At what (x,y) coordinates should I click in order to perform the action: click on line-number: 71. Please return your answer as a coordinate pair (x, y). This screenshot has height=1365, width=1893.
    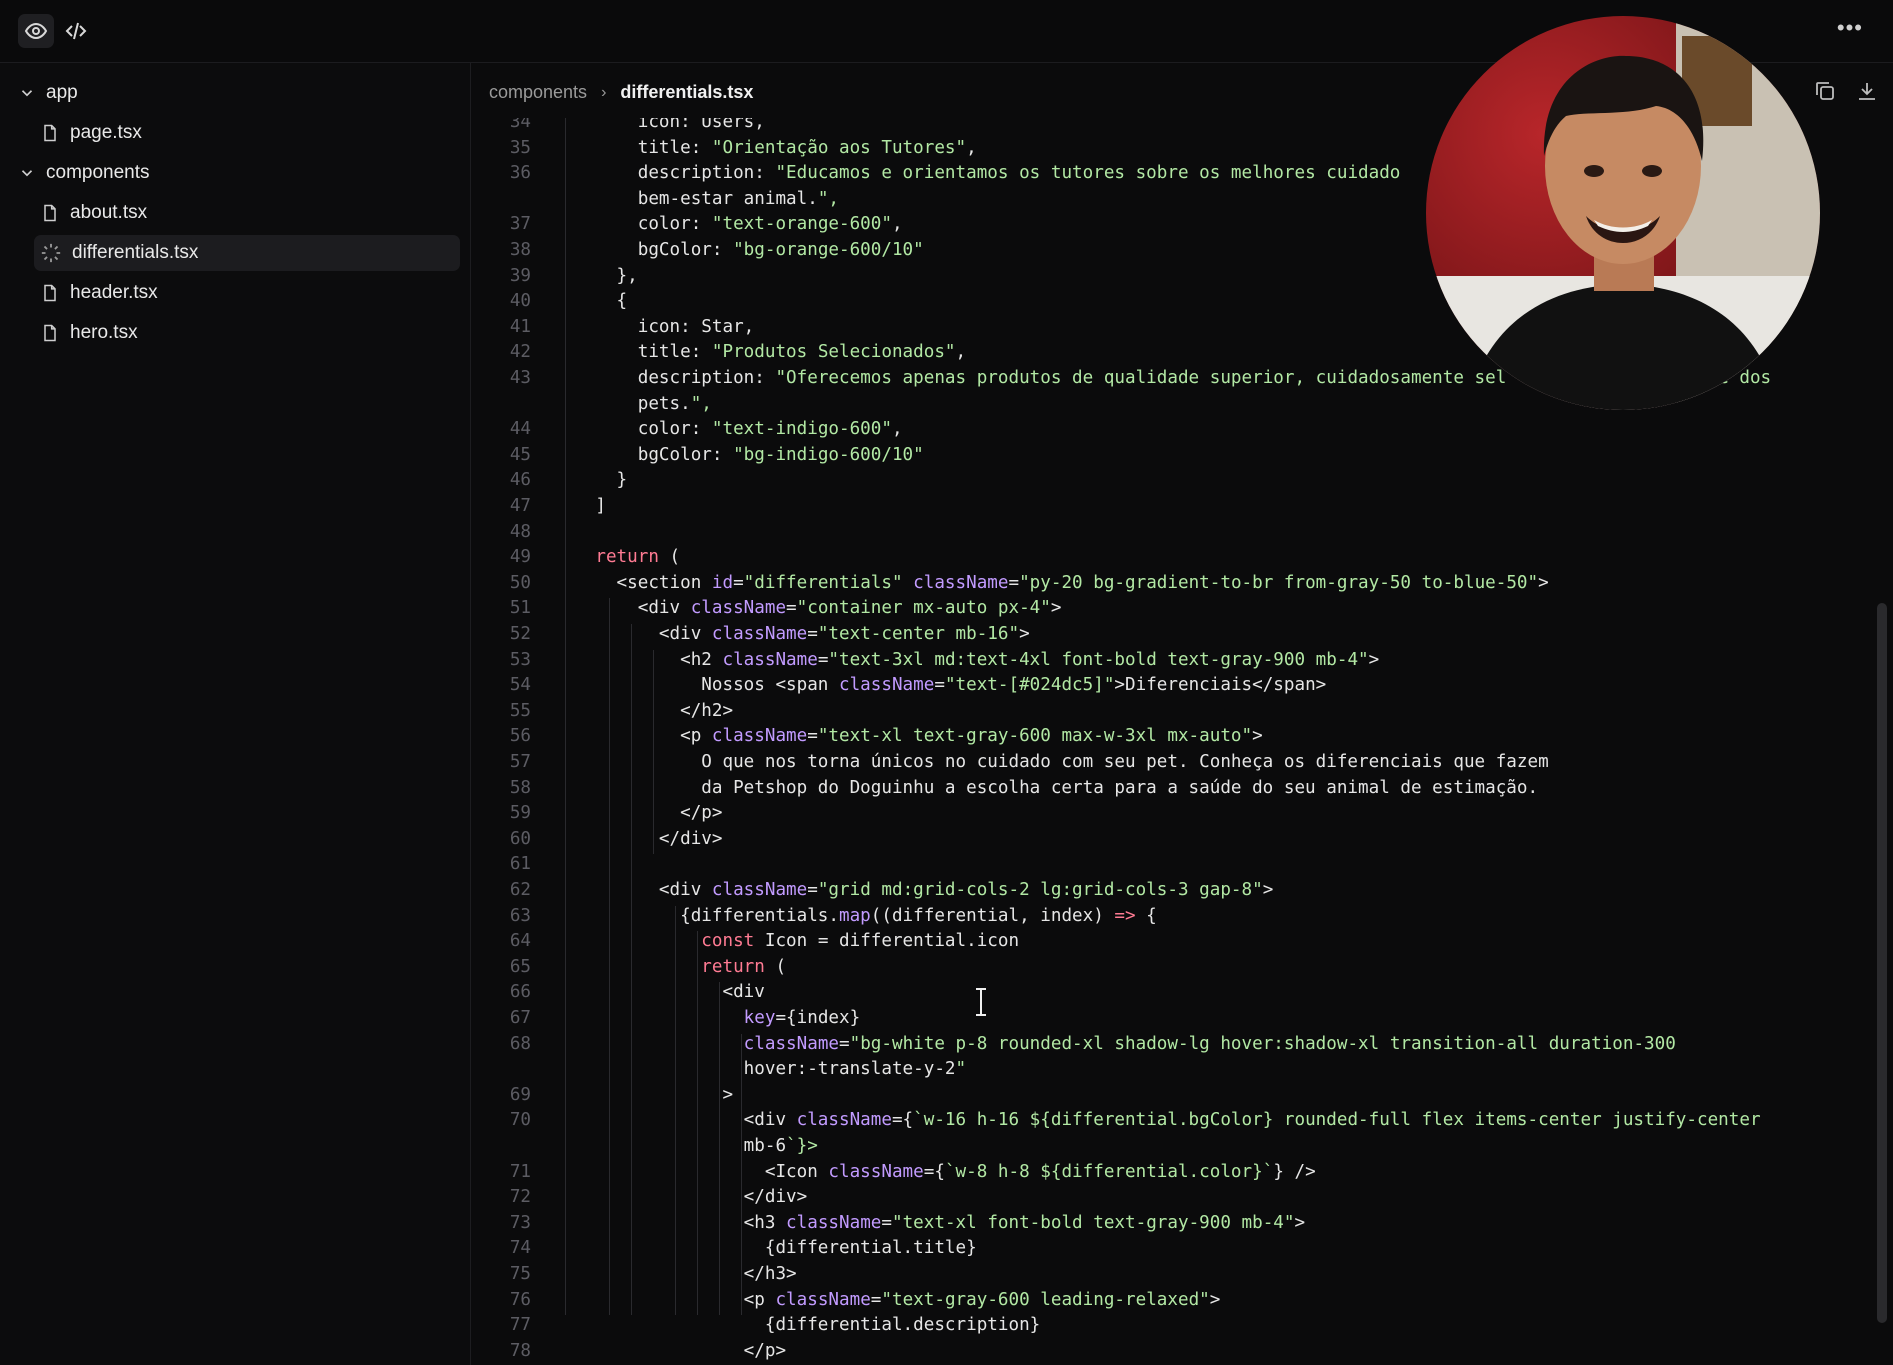
    Looking at the image, I should click on (520, 1171).